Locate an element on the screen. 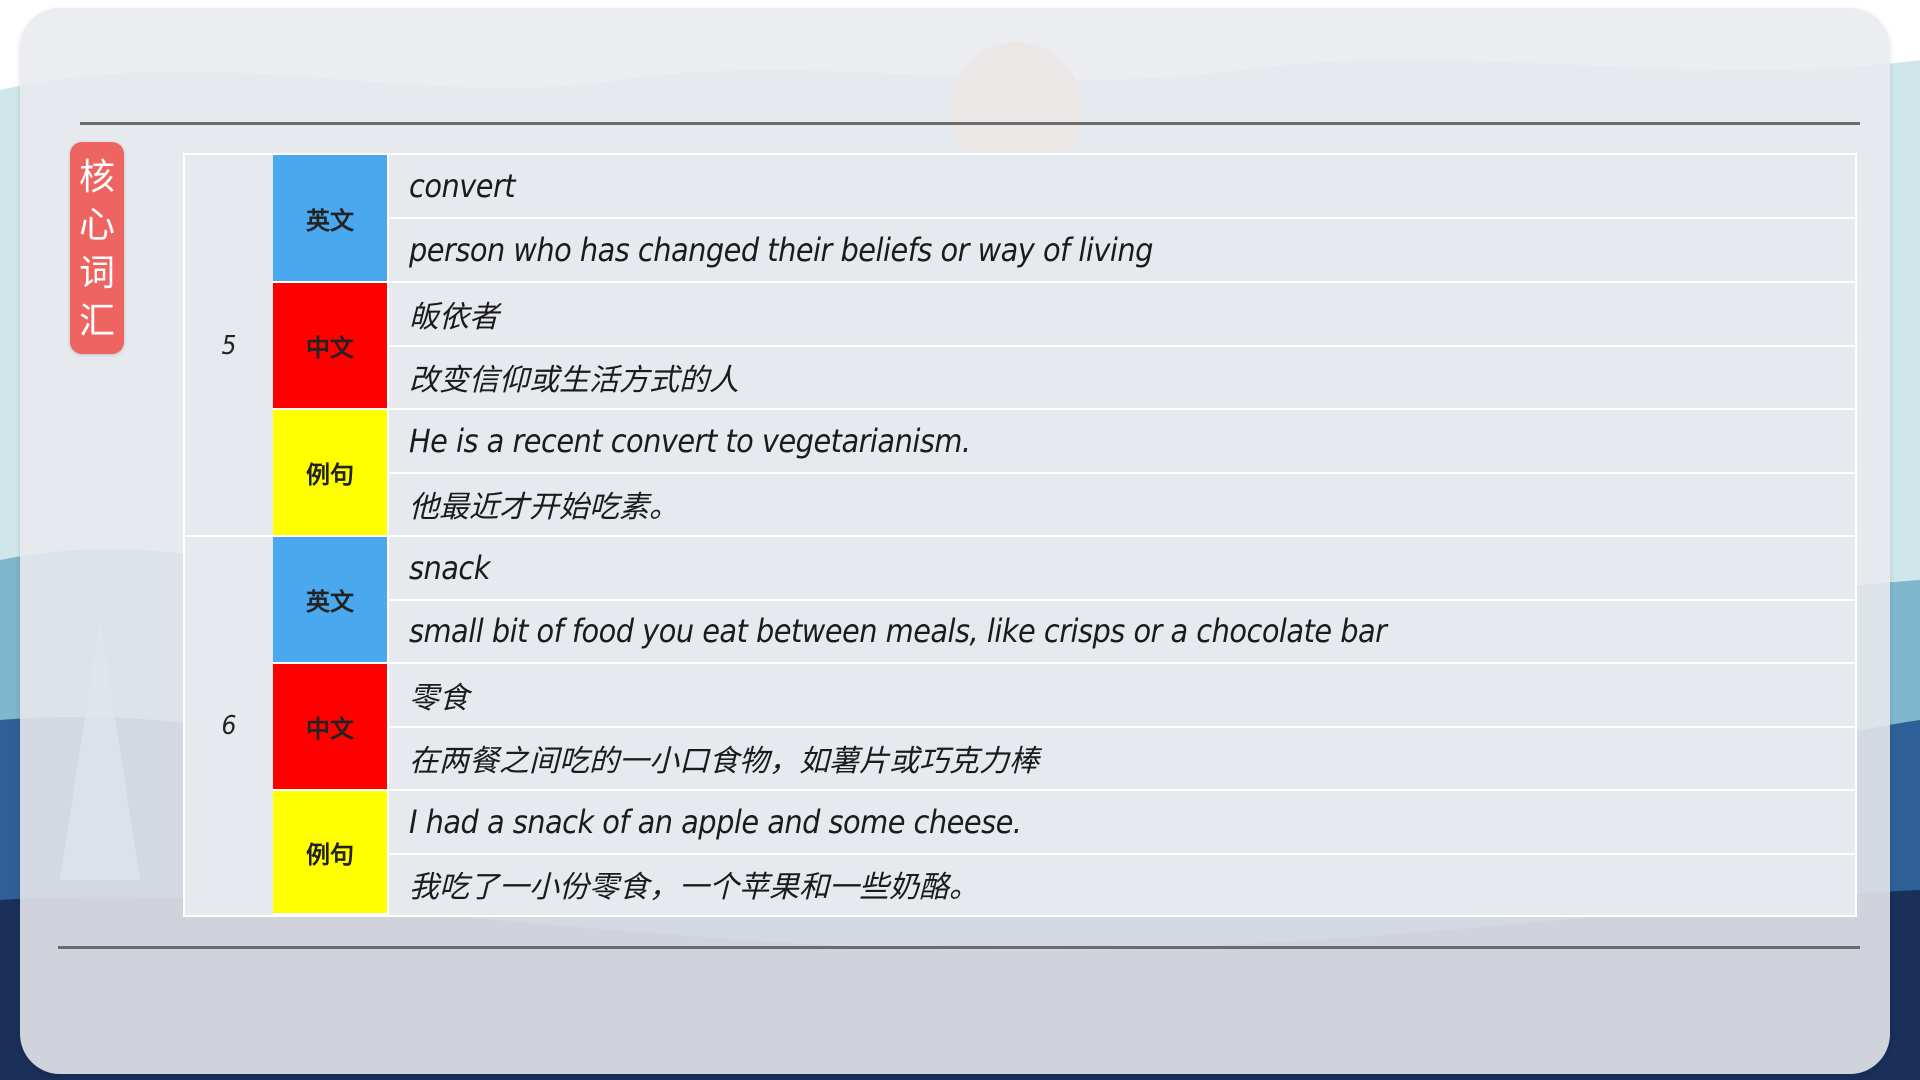  chinese-word: 皈依者 is located at coordinates (1121, 315).